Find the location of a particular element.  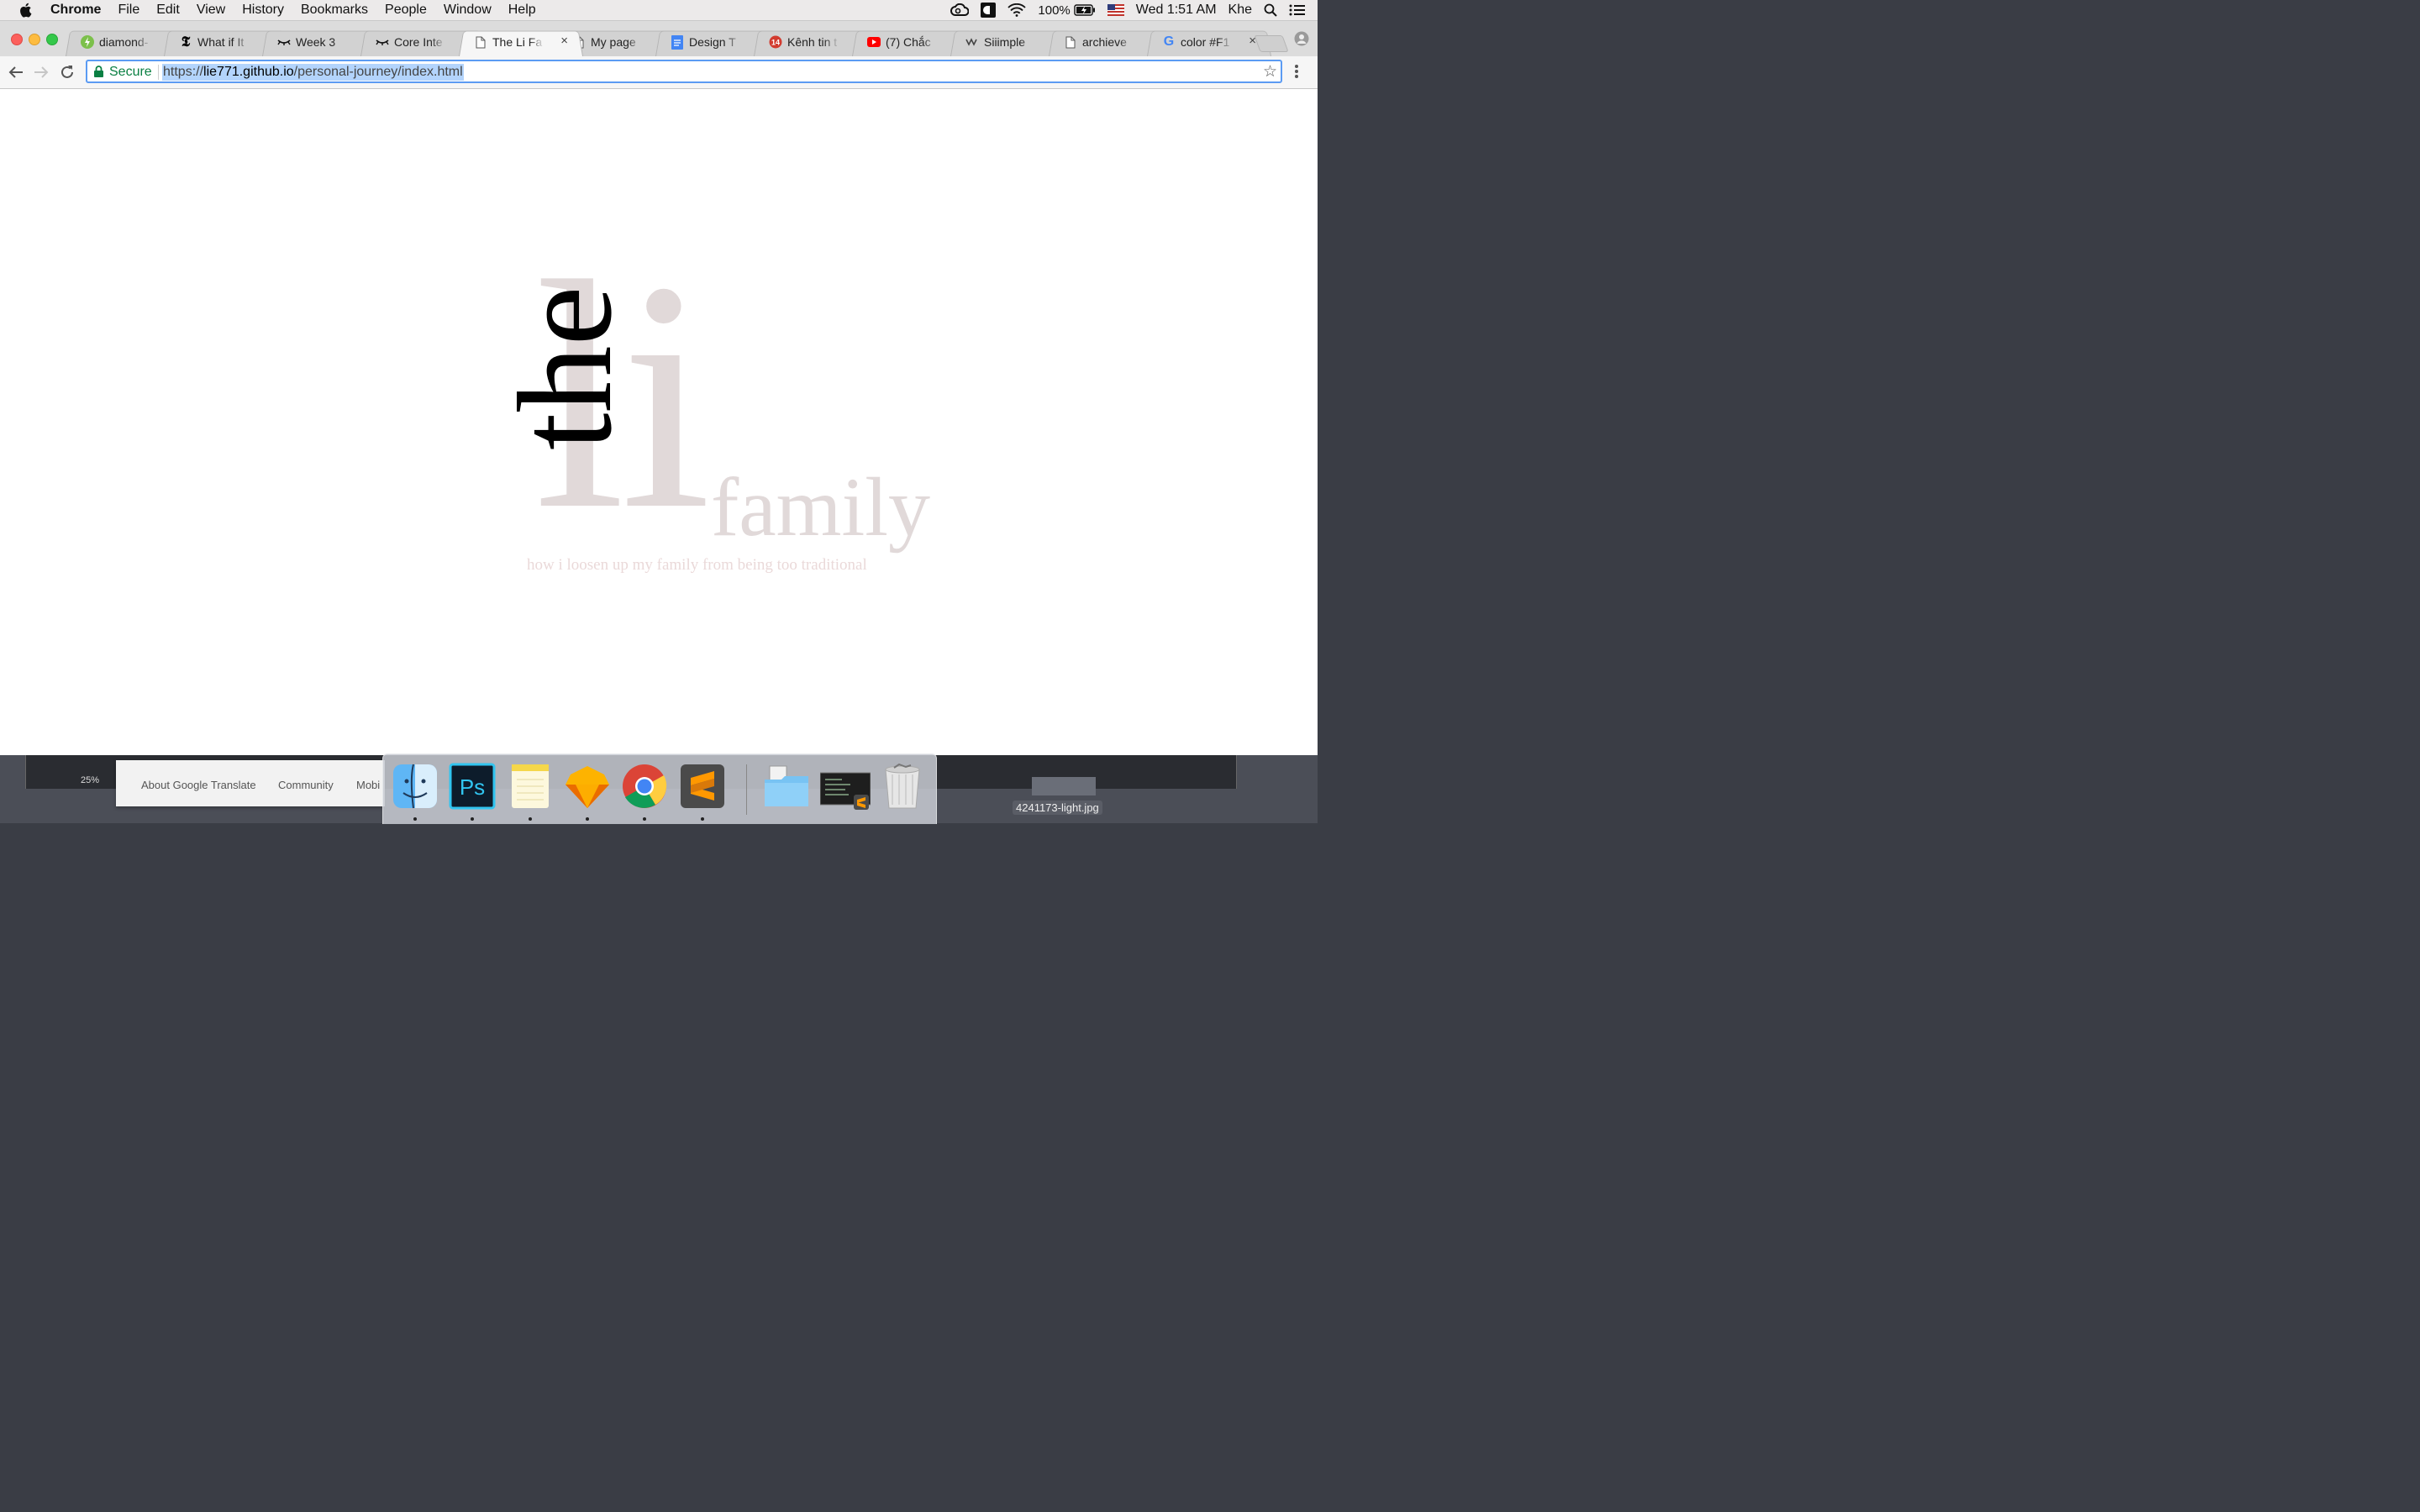

menu-file: File is located at coordinates (128, 10).